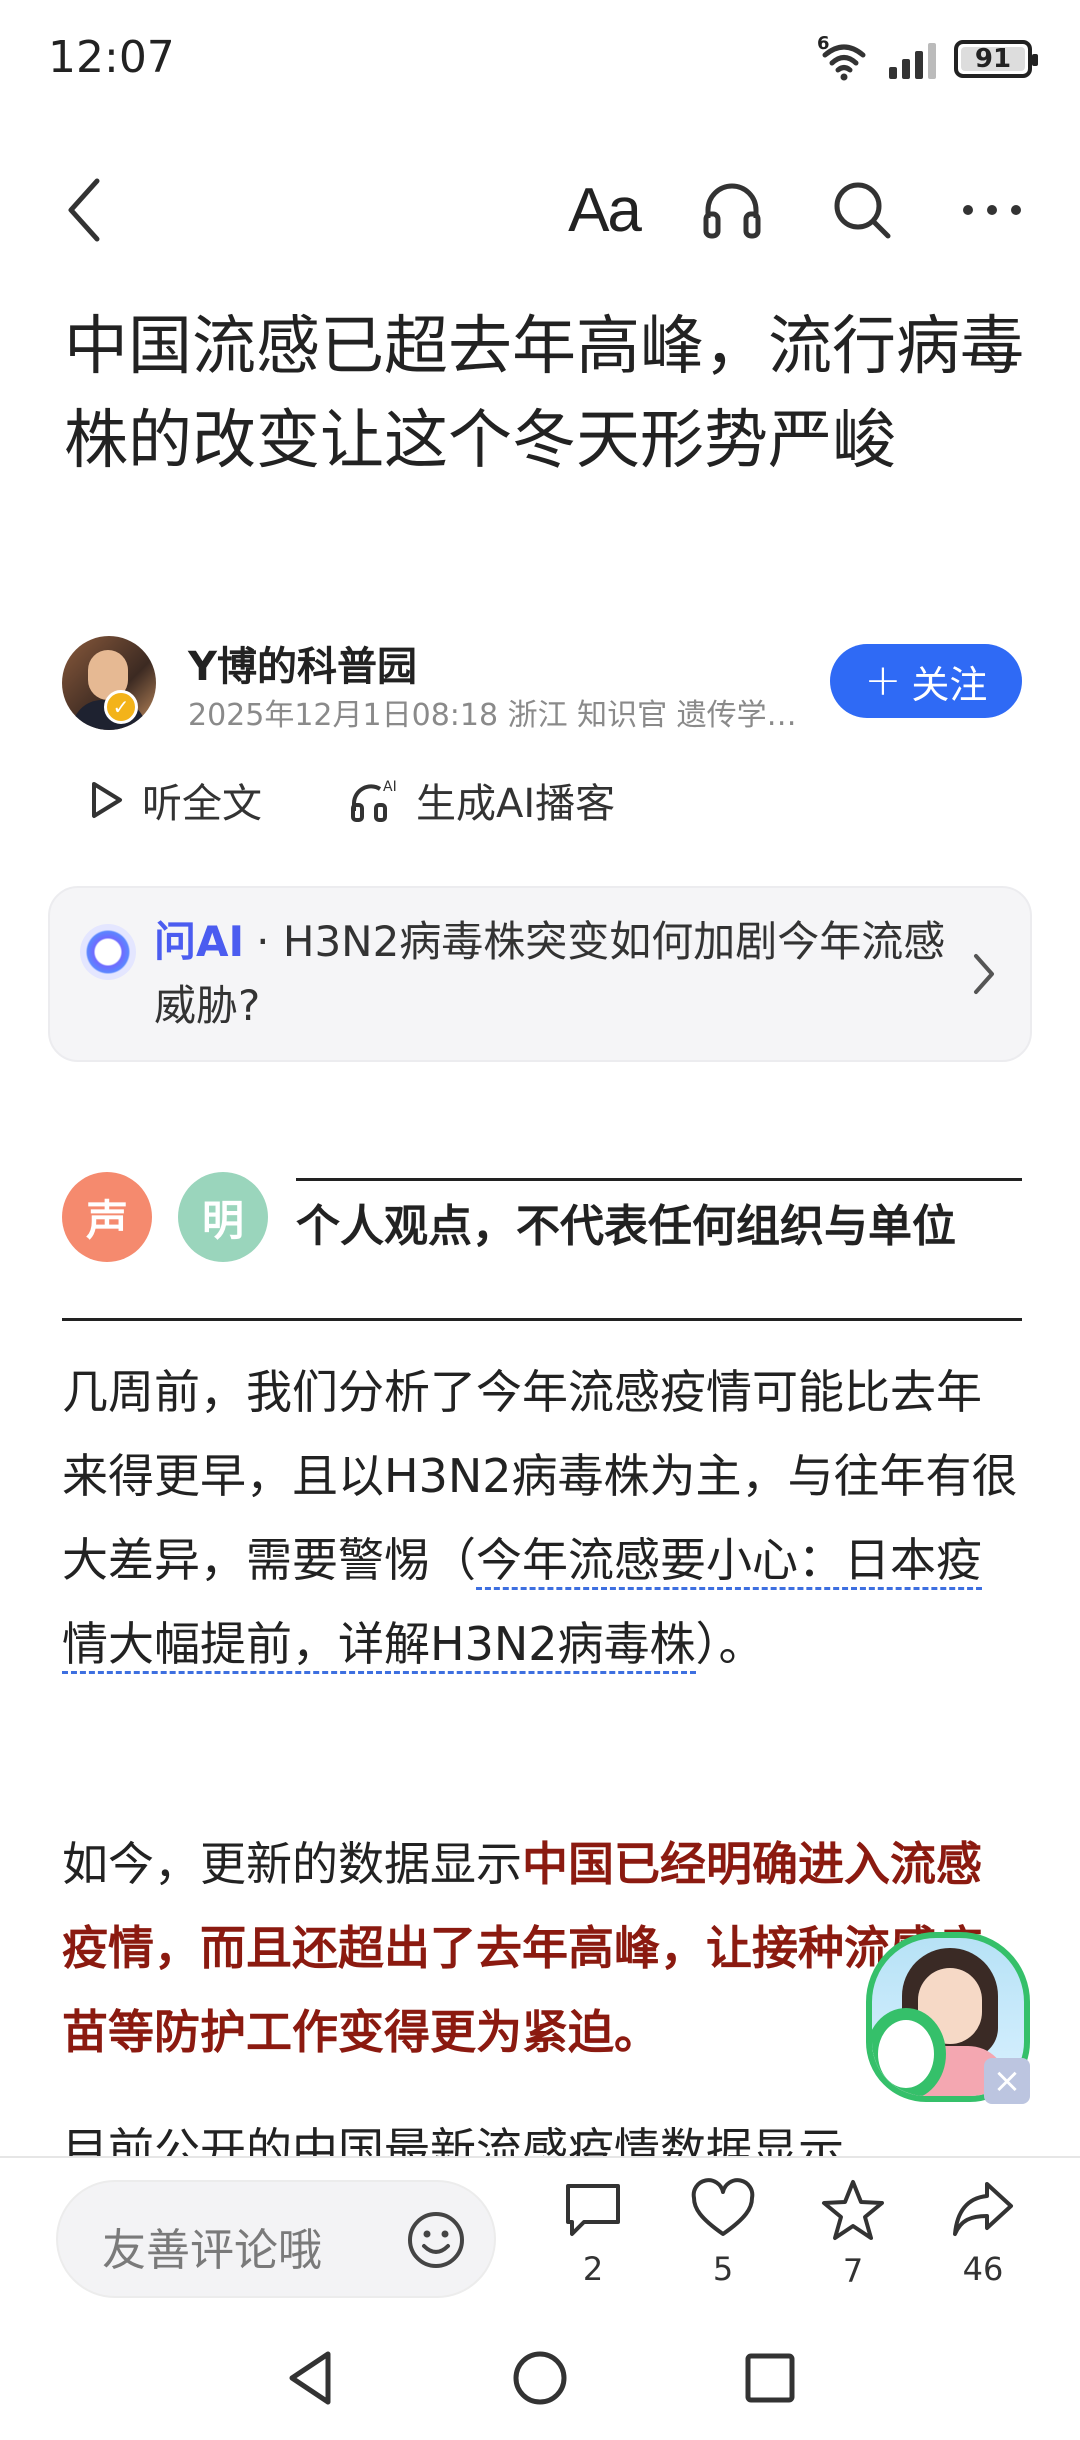 The width and height of the screenshot is (1080, 2440). I want to click on status-bar: 12:07 6 91, so click(540, 60).